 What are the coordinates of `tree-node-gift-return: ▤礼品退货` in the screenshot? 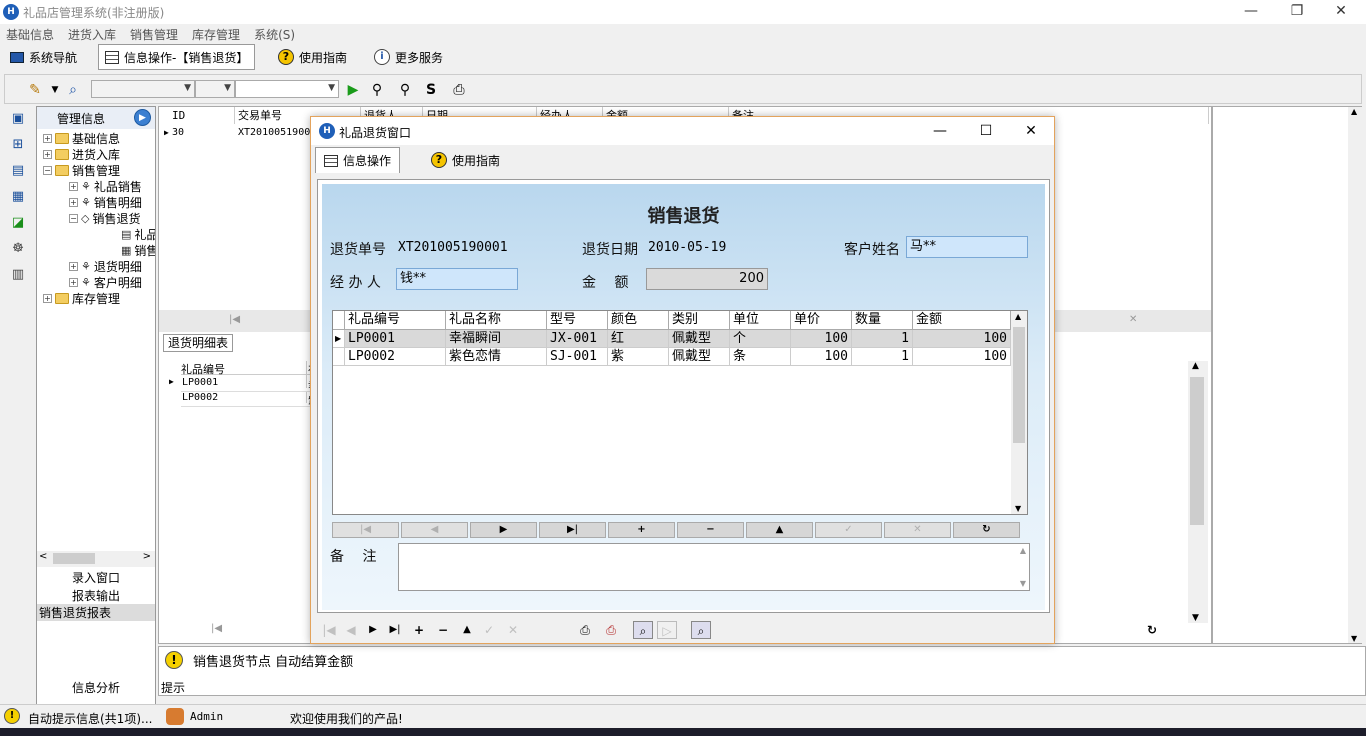 It's located at (138, 234).